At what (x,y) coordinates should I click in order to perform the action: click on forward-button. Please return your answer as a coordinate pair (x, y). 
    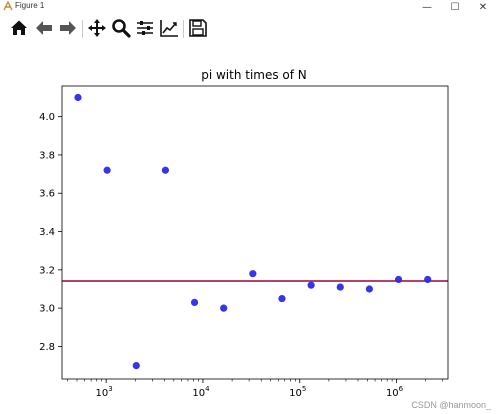
    Looking at the image, I should click on (68, 28).